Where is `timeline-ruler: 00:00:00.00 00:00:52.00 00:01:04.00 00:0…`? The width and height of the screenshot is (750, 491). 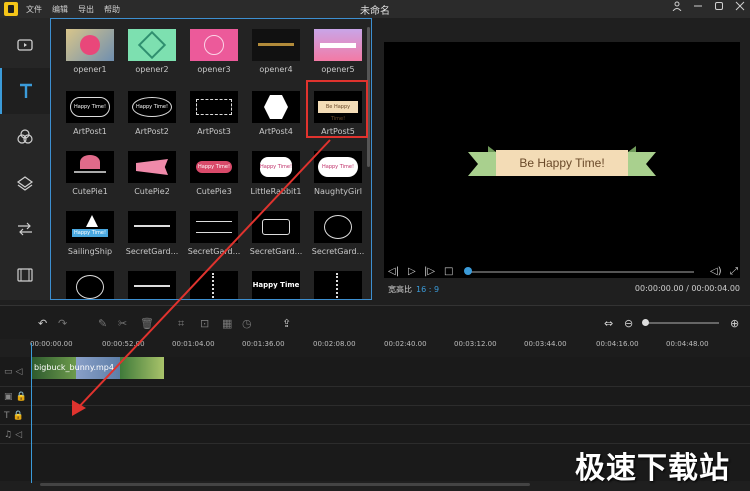 timeline-ruler: 00:00:00.00 00:00:52.00 00:01:04.00 00:0… is located at coordinates (390, 348).